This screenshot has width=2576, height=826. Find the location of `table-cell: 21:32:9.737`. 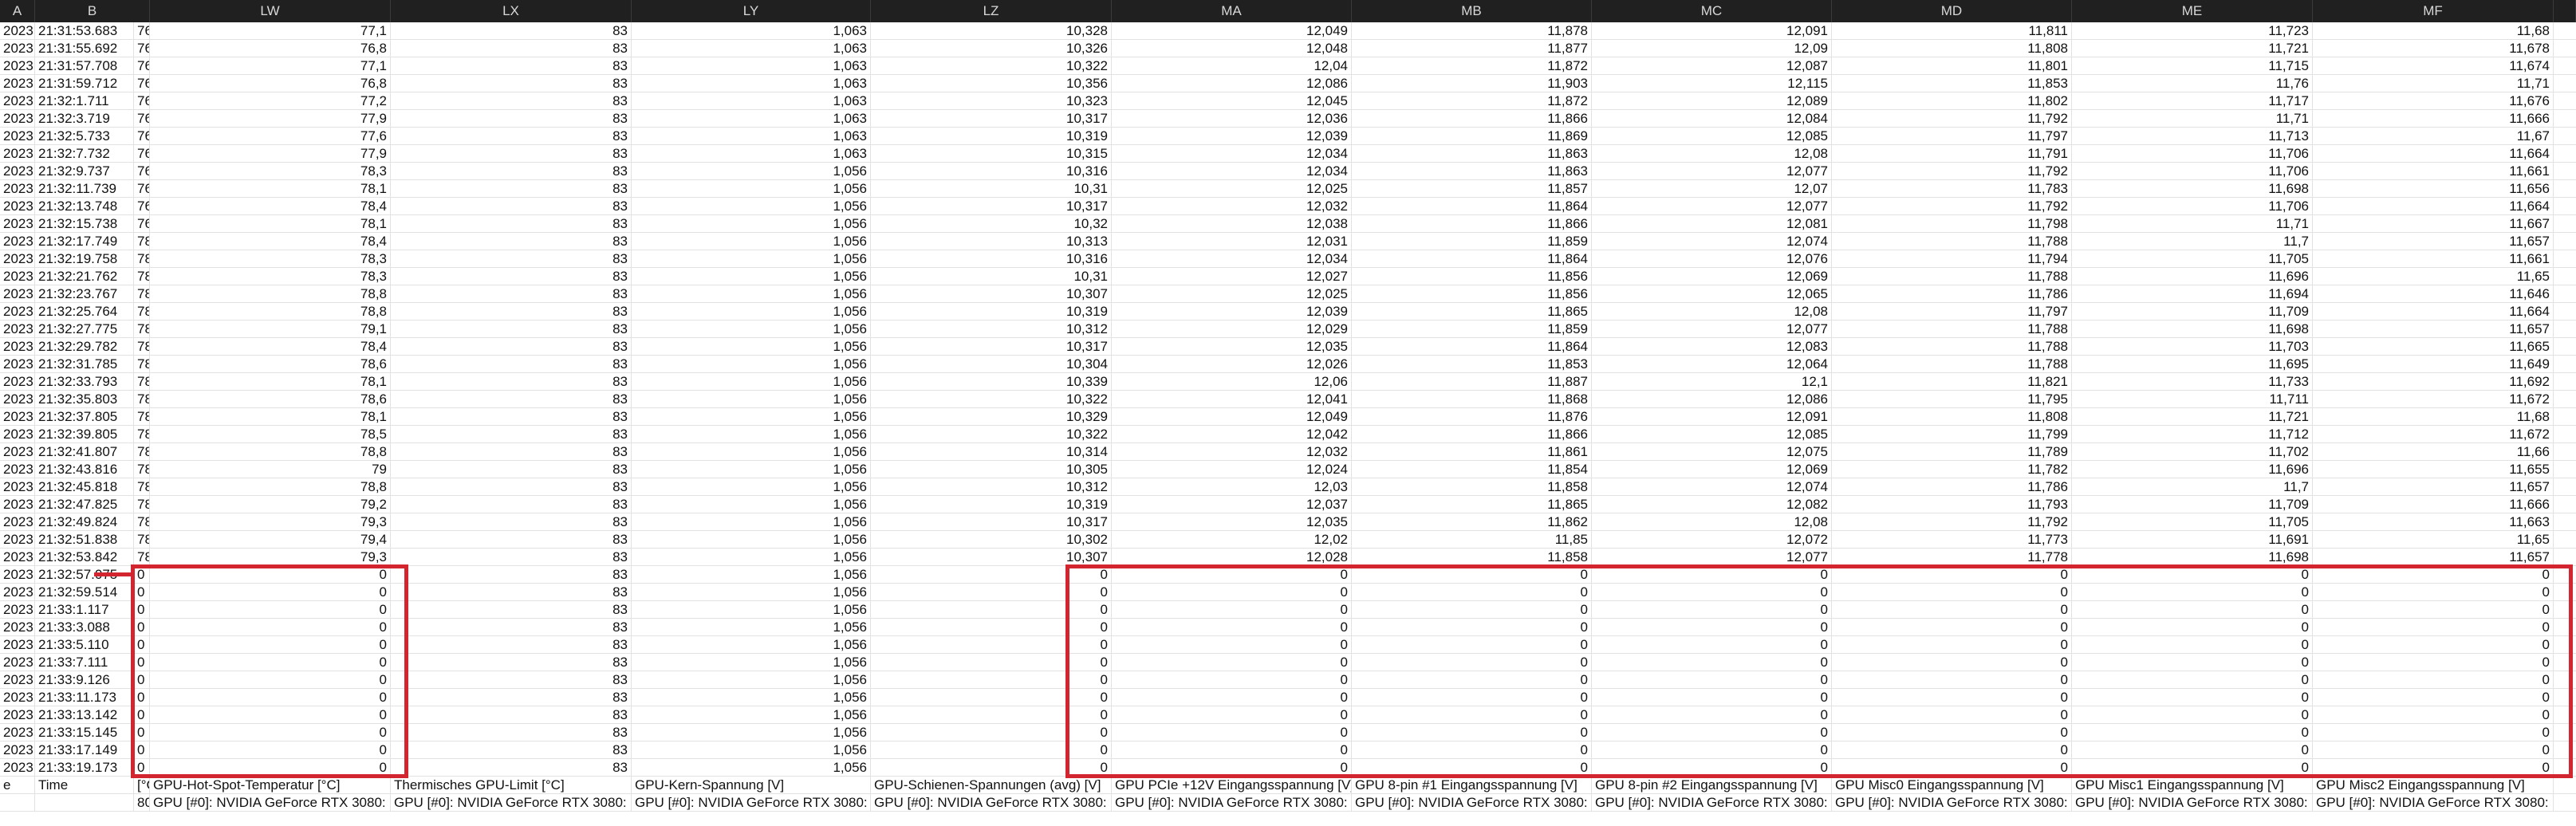

table-cell: 21:32:9.737 is located at coordinates (84, 171).